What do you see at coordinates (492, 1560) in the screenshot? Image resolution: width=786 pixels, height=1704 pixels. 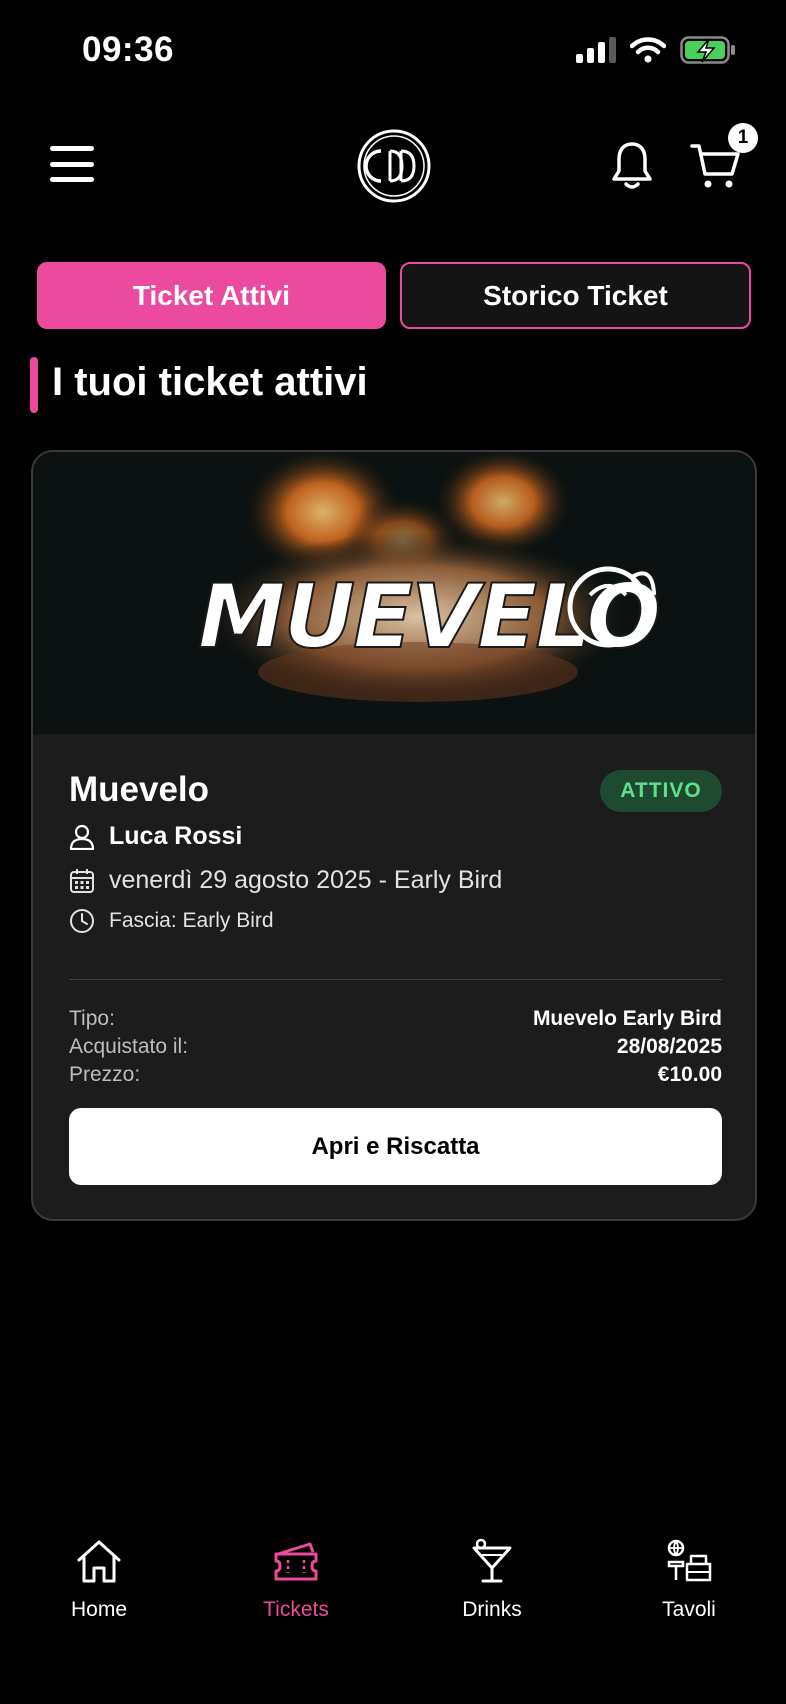 I see `cocktail-icon` at bounding box center [492, 1560].